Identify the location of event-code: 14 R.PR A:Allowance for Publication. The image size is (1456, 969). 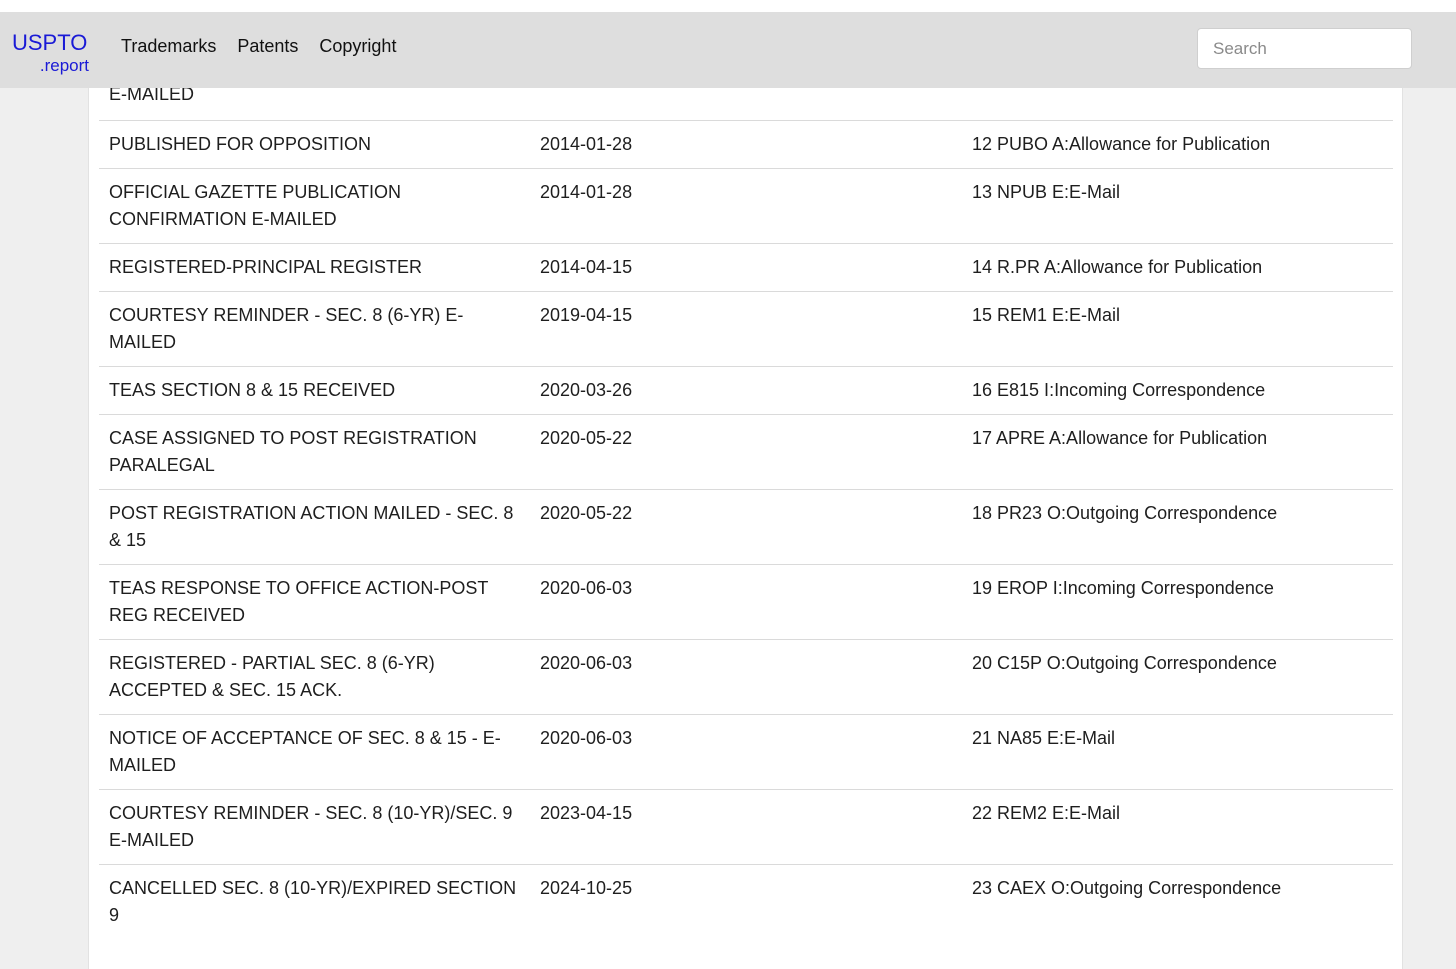
(1177, 267).